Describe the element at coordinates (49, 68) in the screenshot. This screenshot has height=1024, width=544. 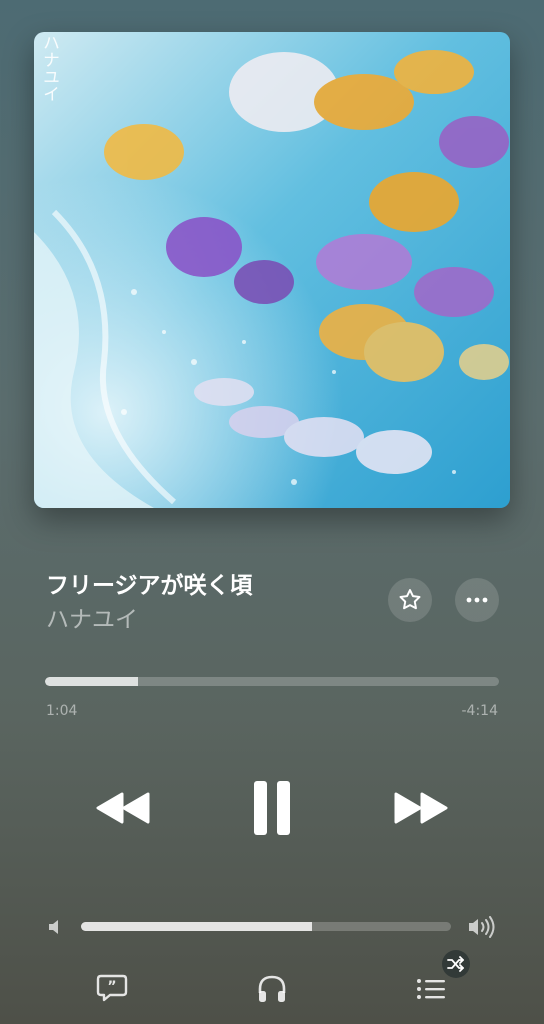
I see `album-cover-text: ハナユイ` at that location.